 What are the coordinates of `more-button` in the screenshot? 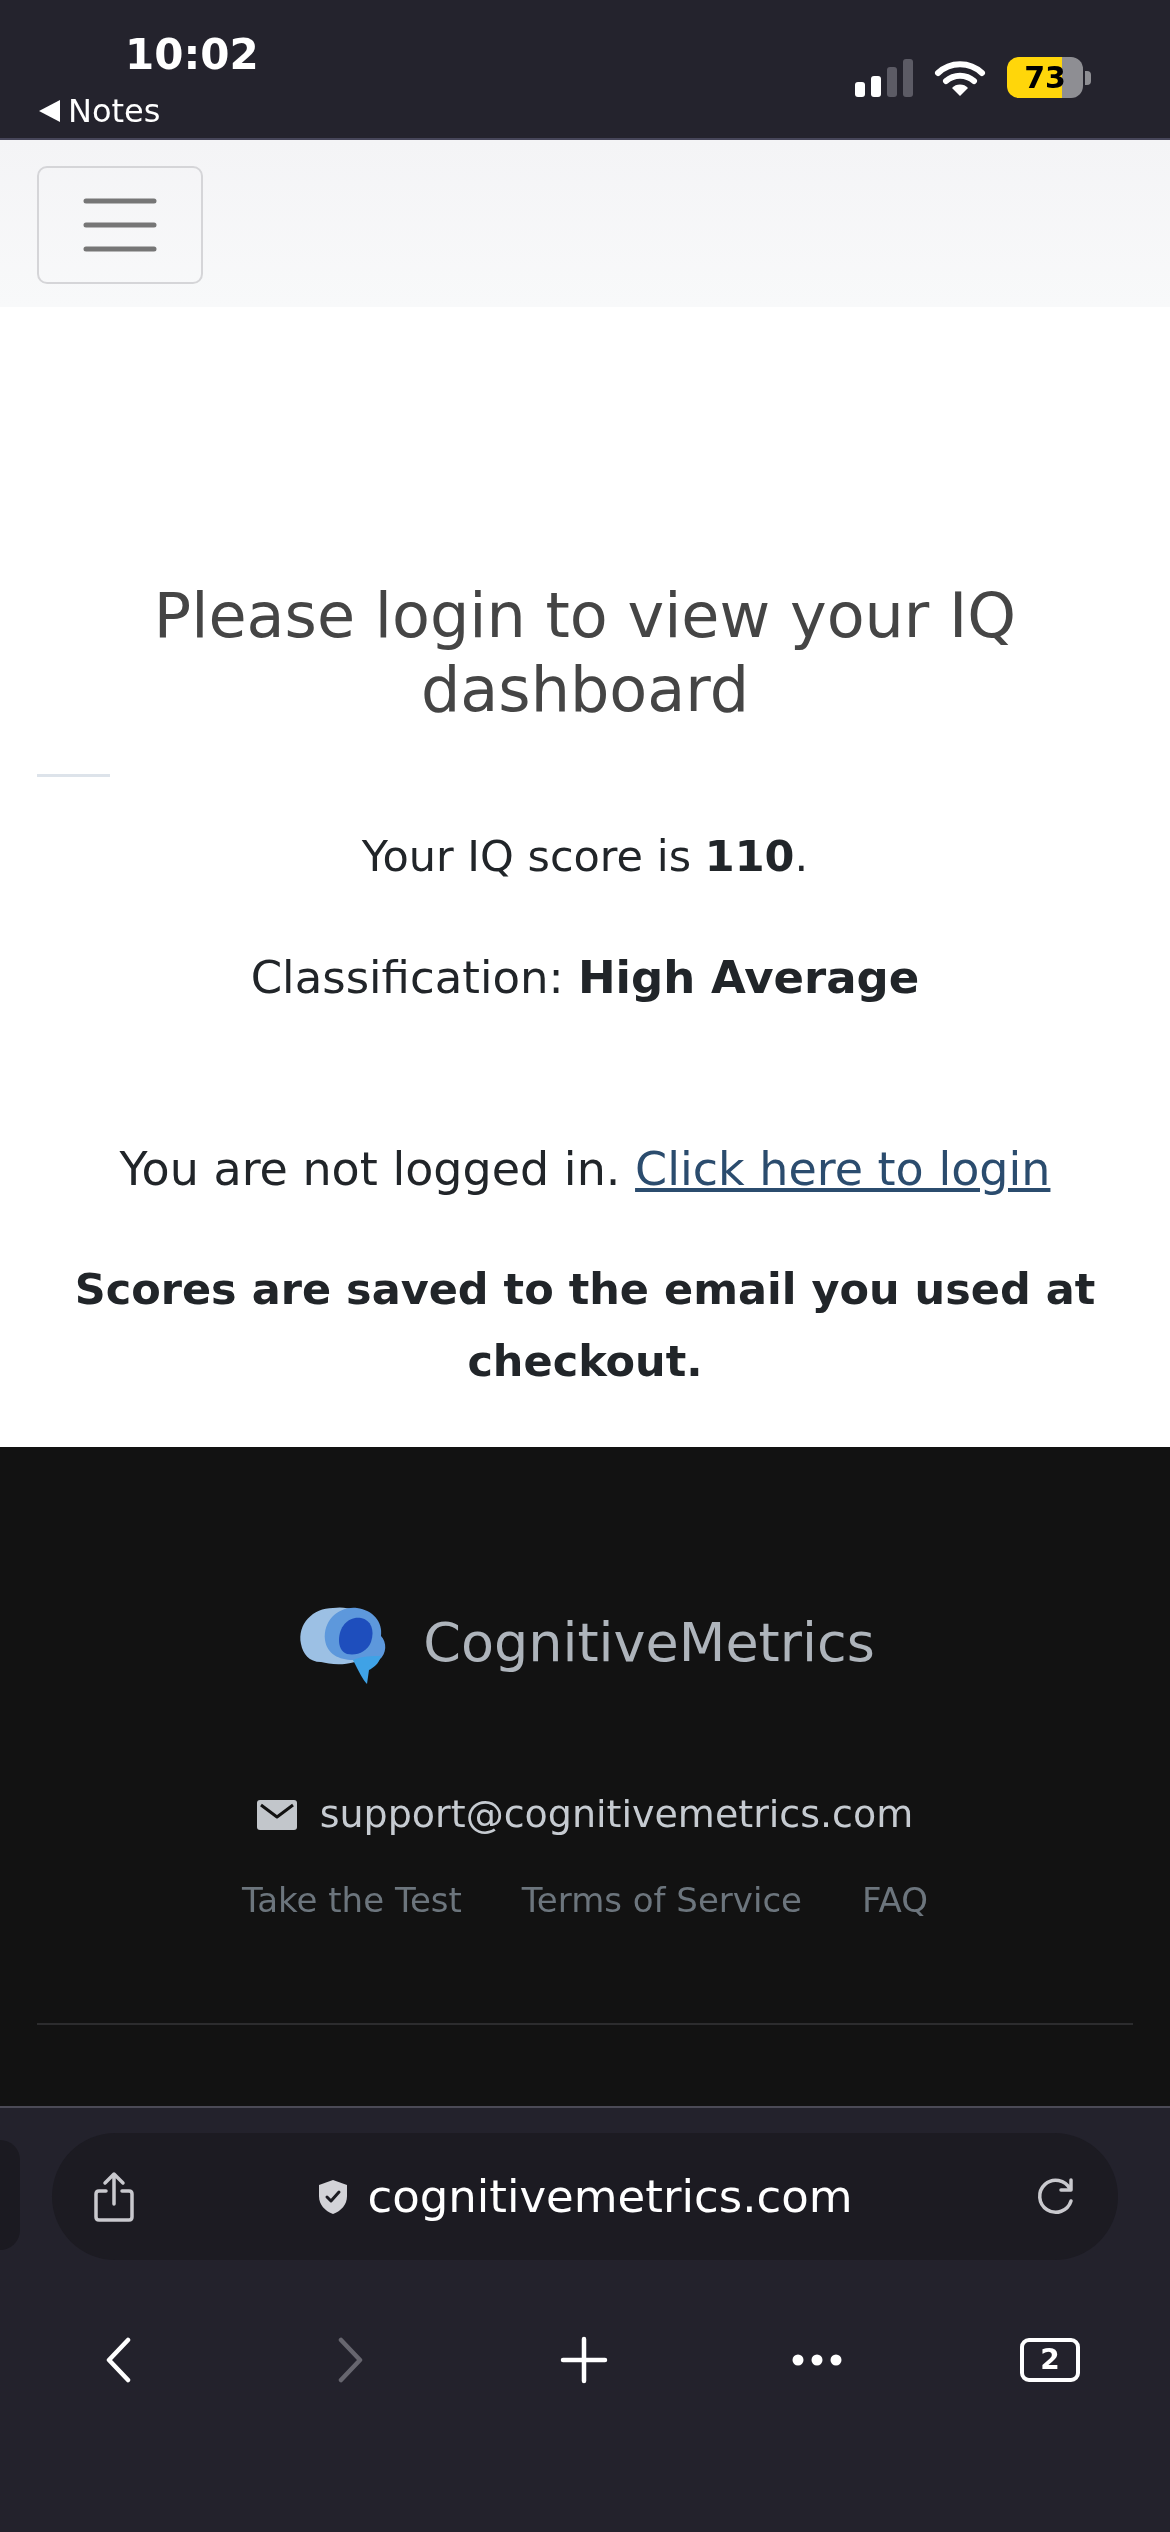 It's located at (817, 2360).